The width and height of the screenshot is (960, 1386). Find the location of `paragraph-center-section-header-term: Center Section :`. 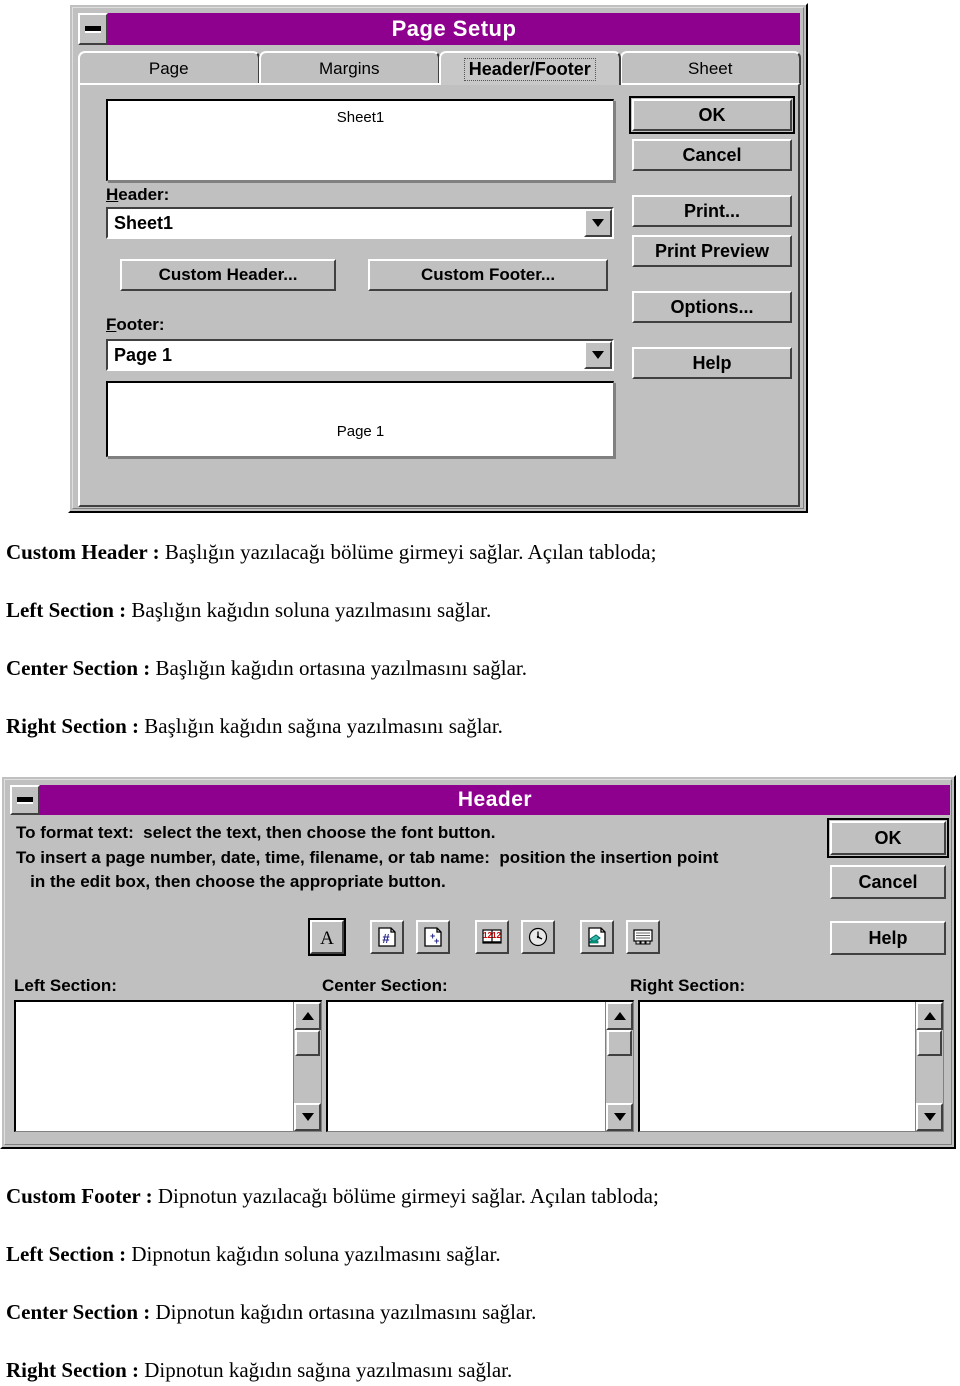

paragraph-center-section-header-term: Center Section : is located at coordinates (78, 668).